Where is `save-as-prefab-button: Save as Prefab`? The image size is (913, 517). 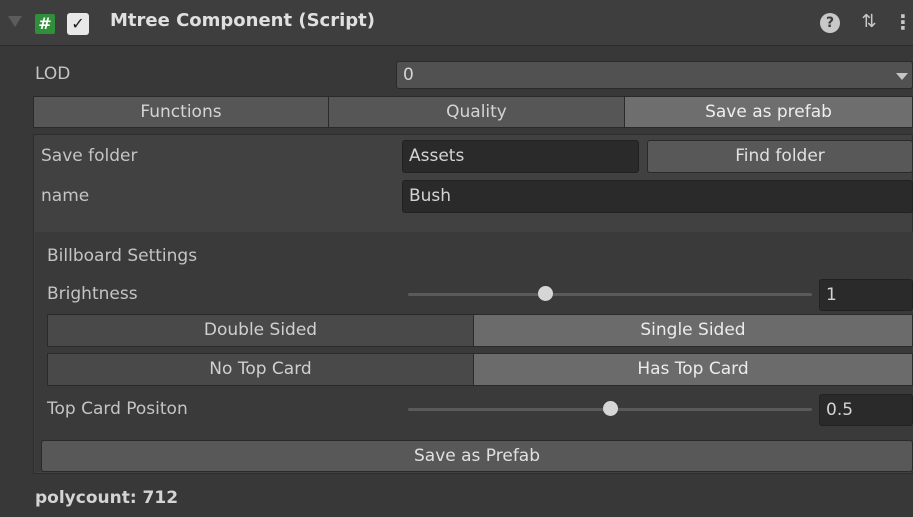
save-as-prefab-button: Save as Prefab is located at coordinates (477, 456).